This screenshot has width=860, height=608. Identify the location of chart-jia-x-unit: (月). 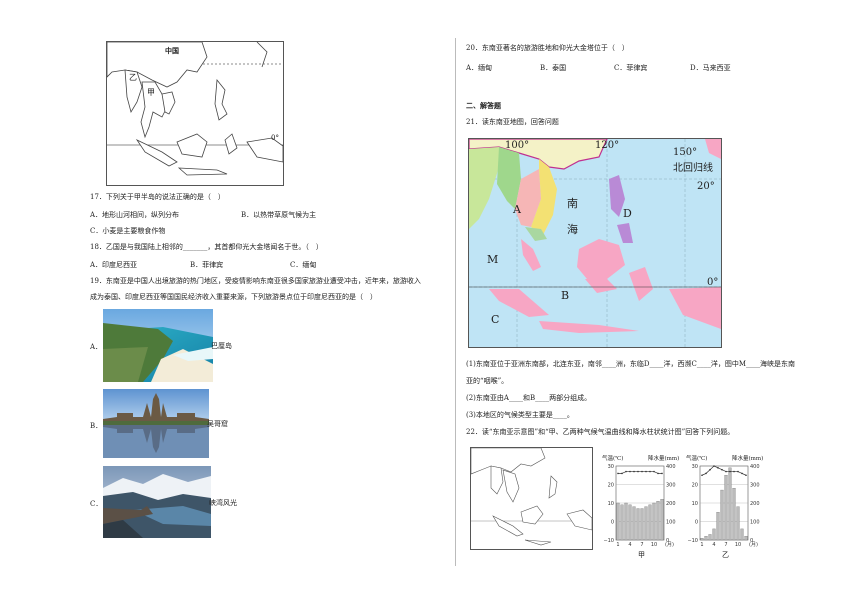
(669, 545).